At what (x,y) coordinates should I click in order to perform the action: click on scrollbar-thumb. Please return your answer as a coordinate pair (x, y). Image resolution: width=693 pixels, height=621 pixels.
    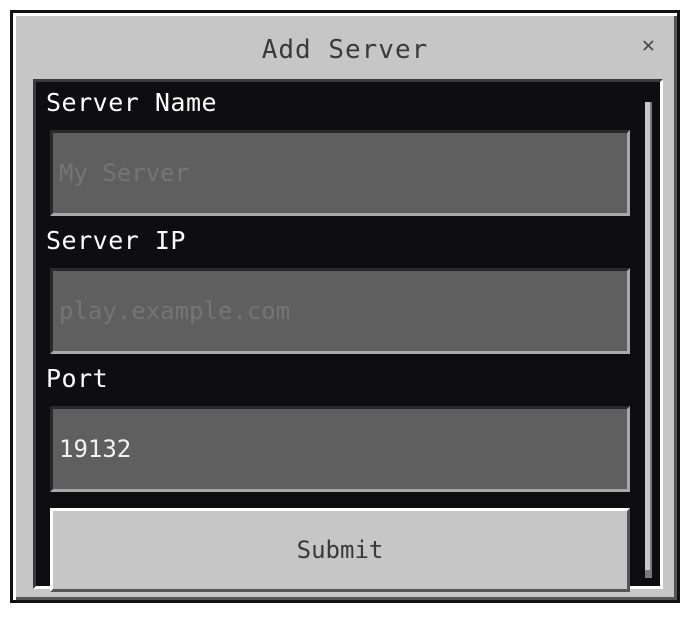
    Looking at the image, I should click on (648, 340).